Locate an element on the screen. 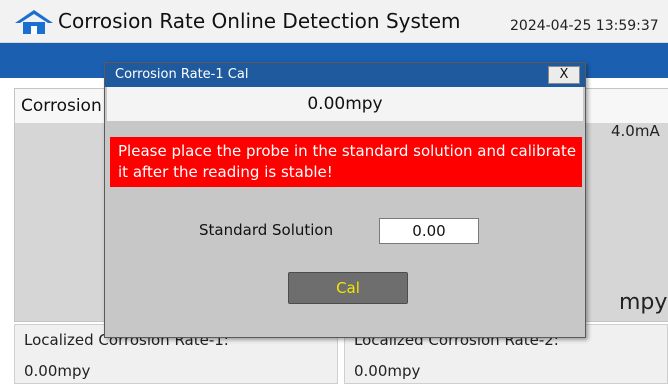 The width and height of the screenshot is (668, 384). dialog-reading: 0.00mpy is located at coordinates (345, 104).